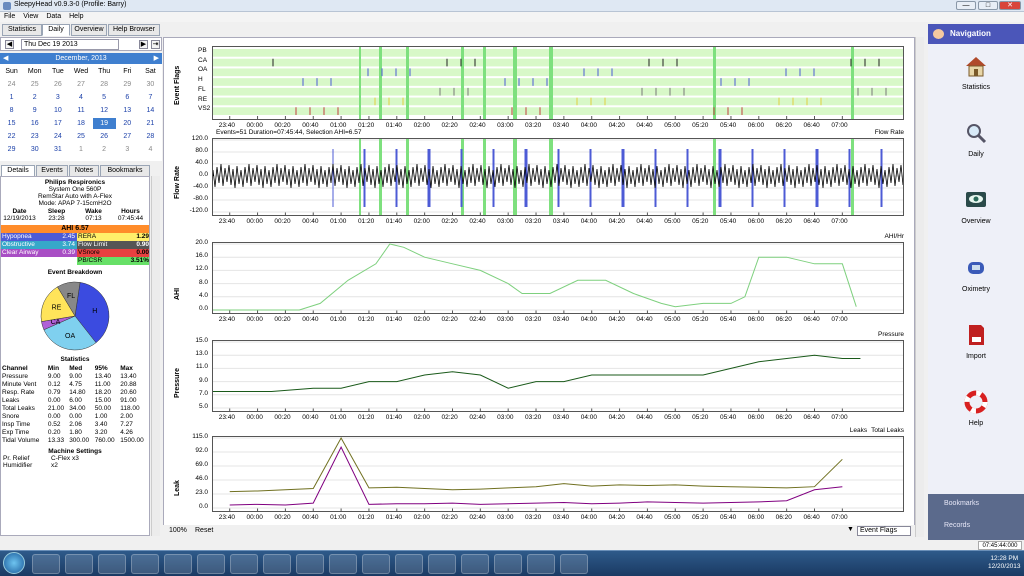  What do you see at coordinates (70, 44) in the screenshot?
I see `date-field: Thu Dec 19 2013` at bounding box center [70, 44].